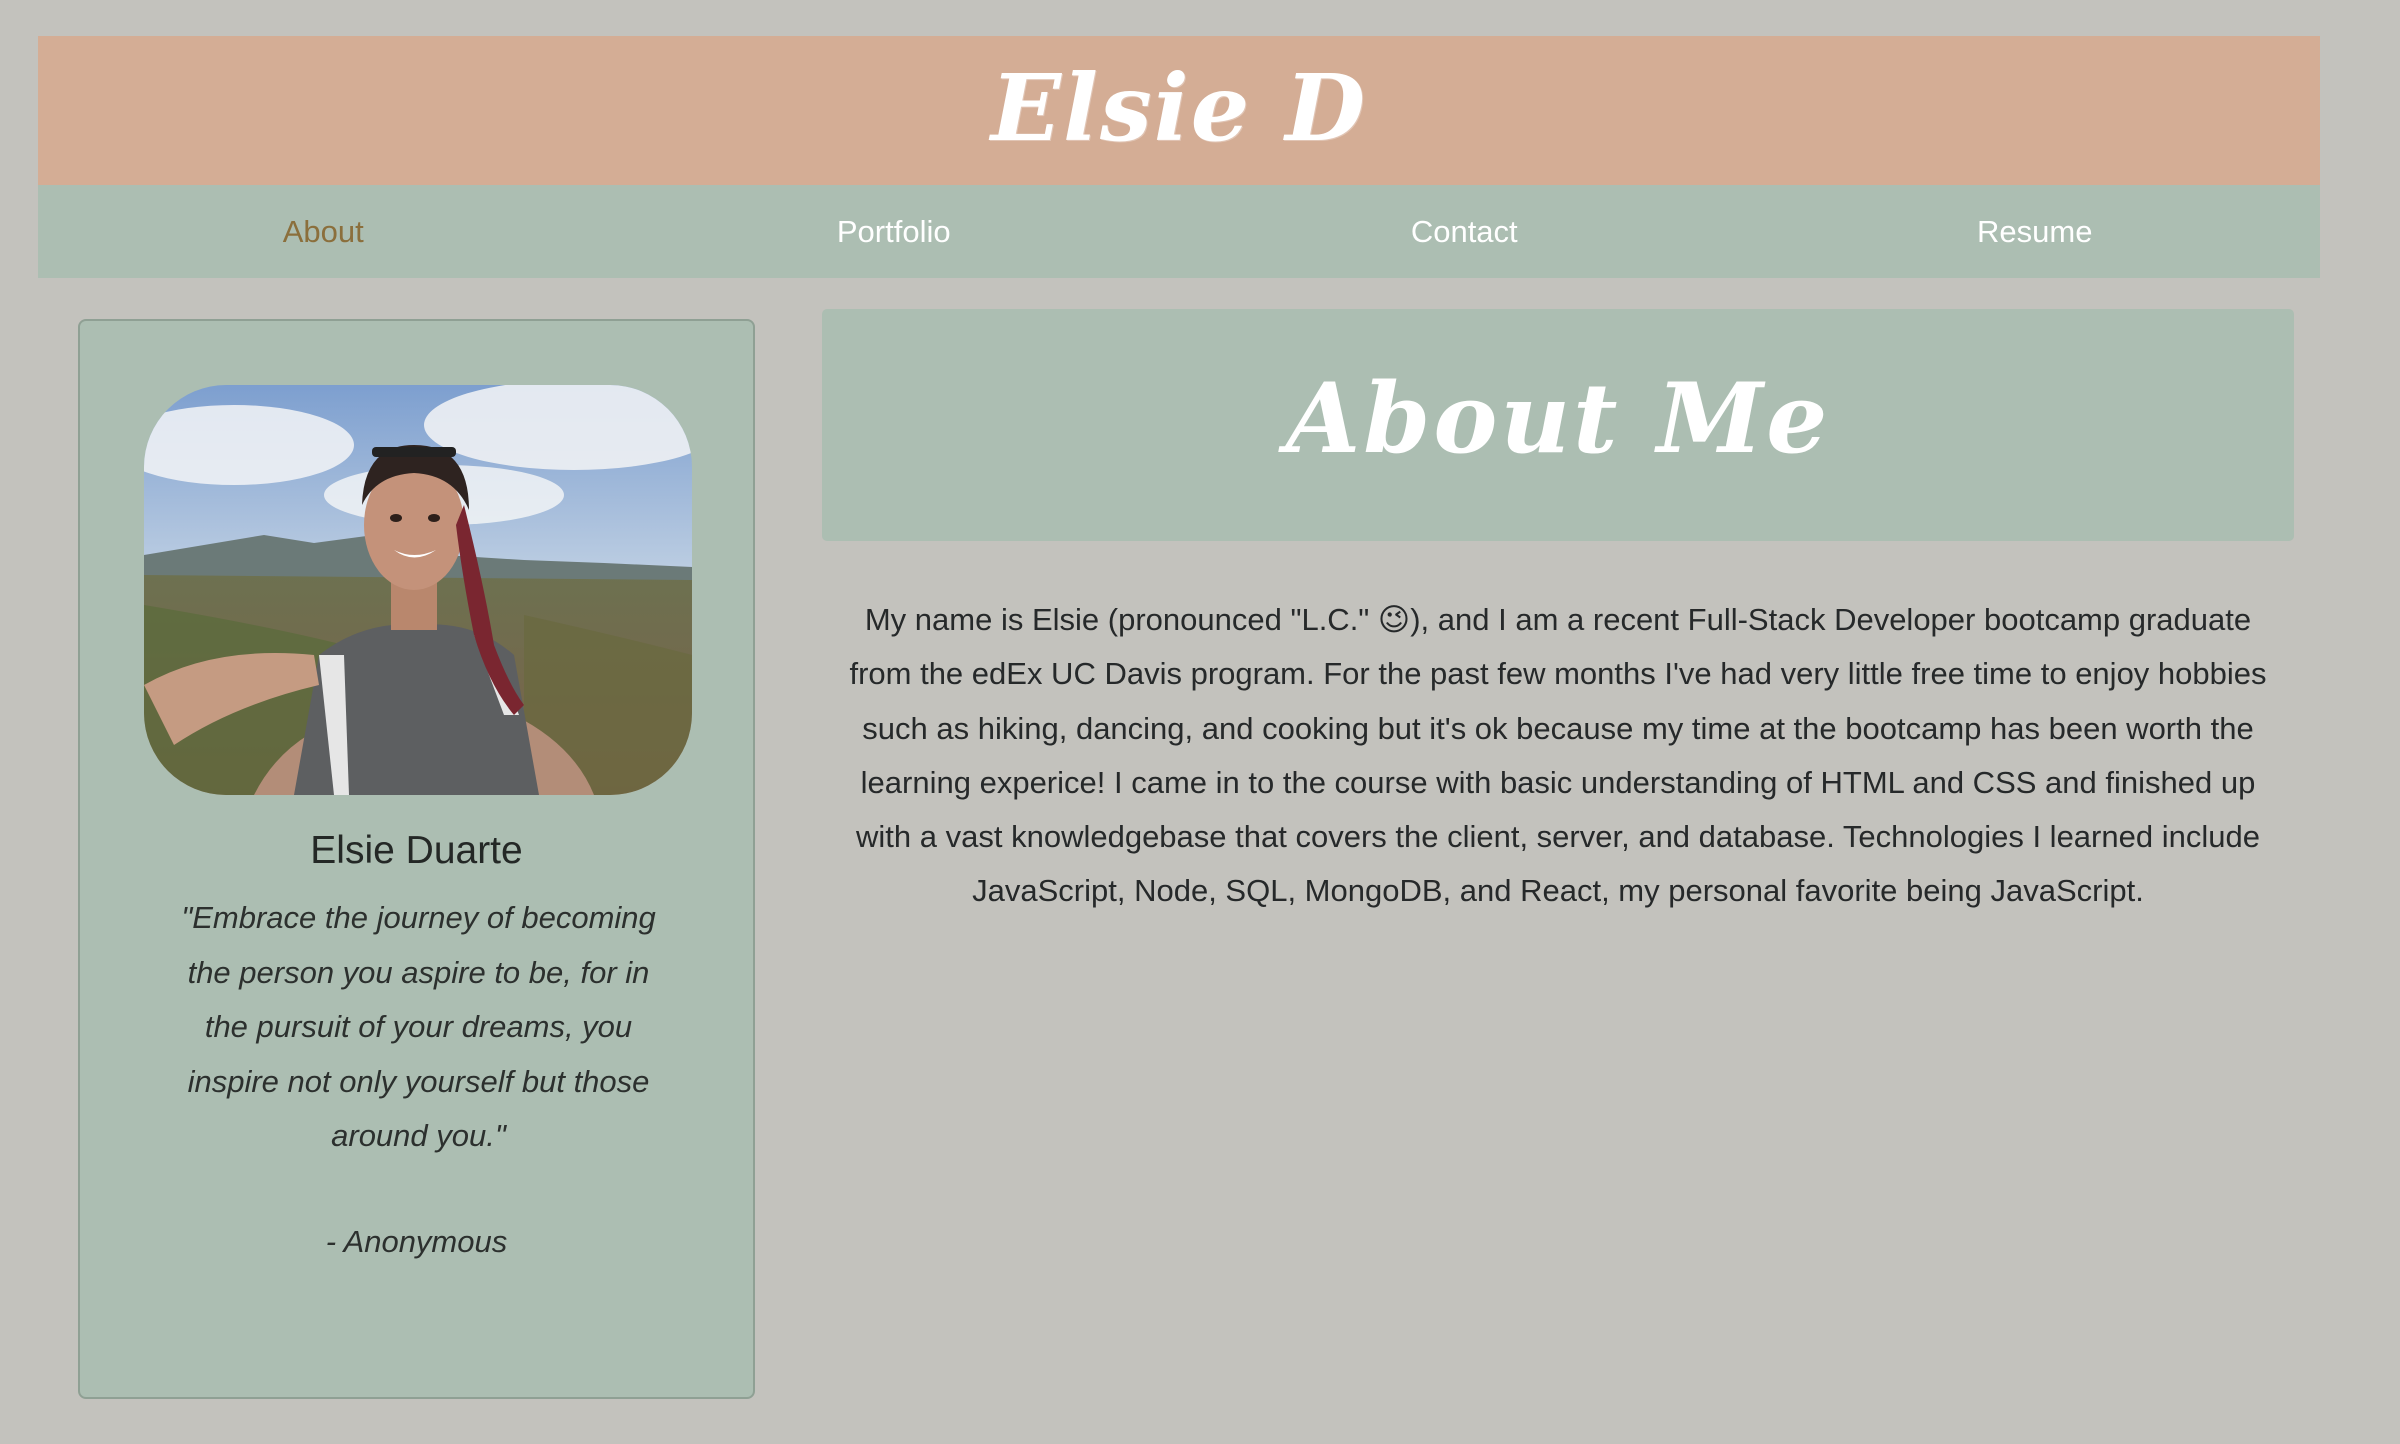 Image resolution: width=2400 pixels, height=1444 pixels. What do you see at coordinates (416, 850) in the screenshot?
I see `profile-name: Elsie Duarte` at bounding box center [416, 850].